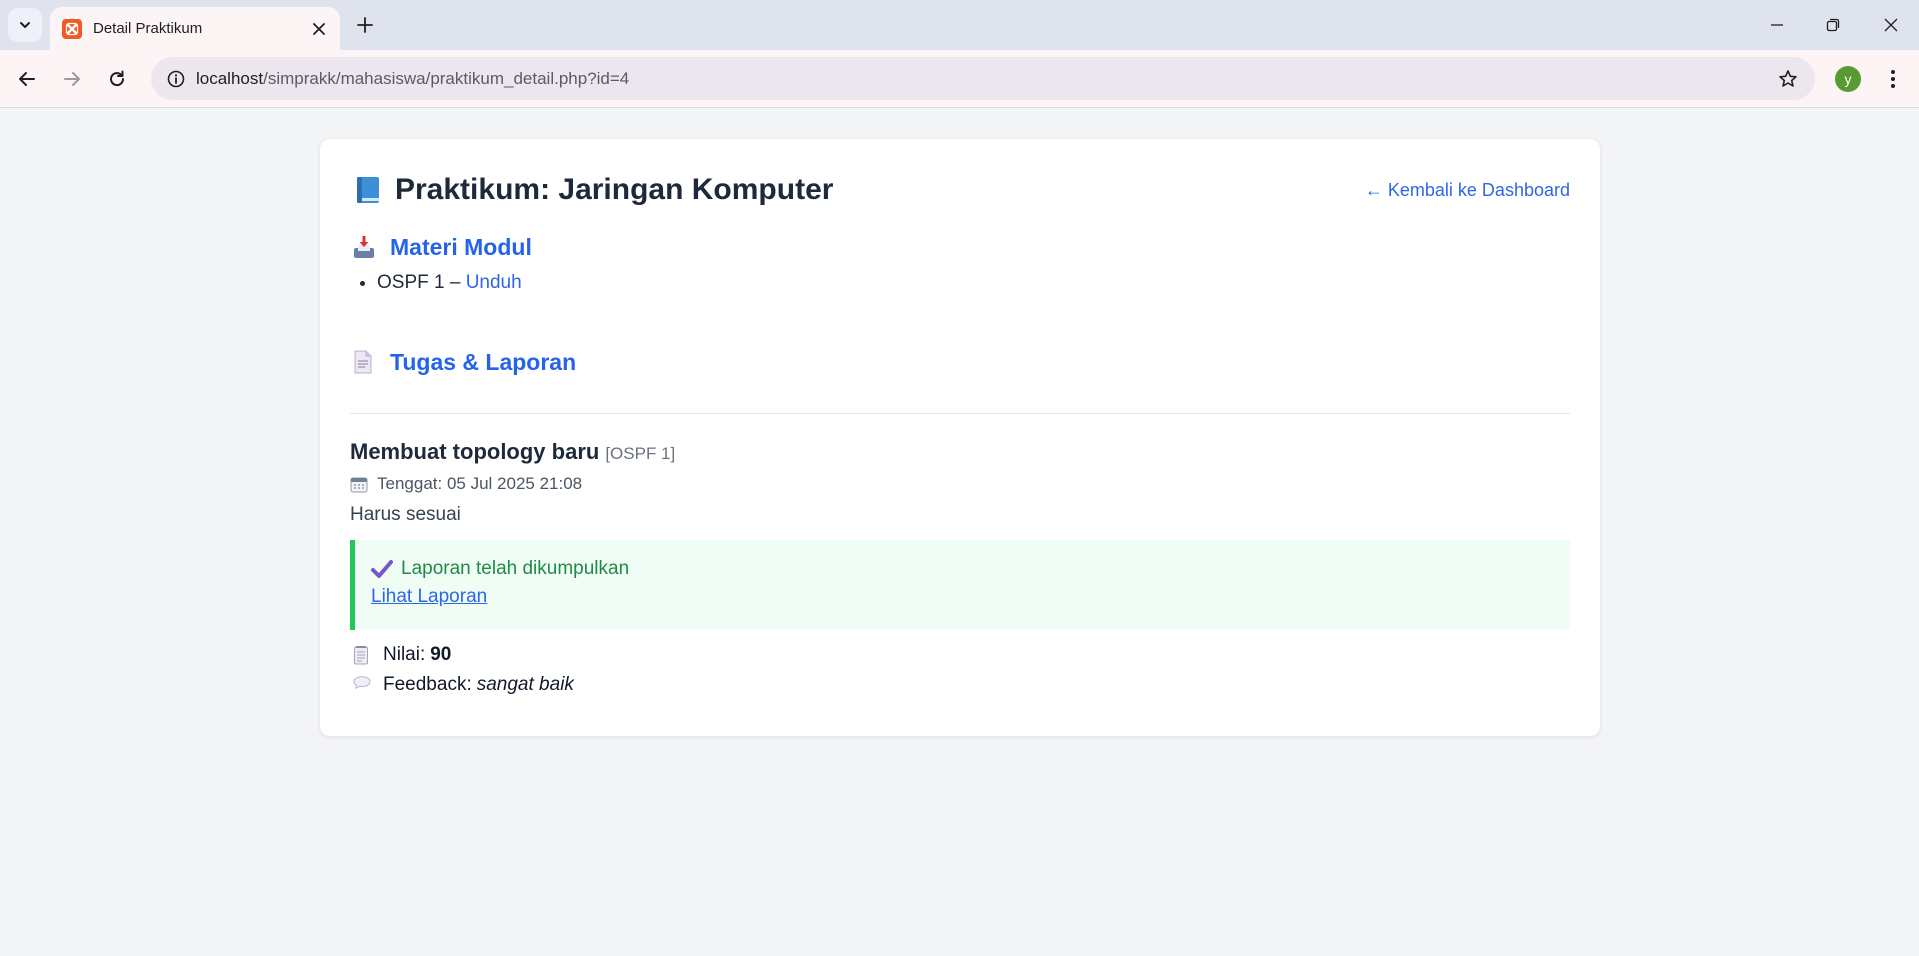 The width and height of the screenshot is (1919, 956). I want to click on tab-list-button, so click(25, 25).